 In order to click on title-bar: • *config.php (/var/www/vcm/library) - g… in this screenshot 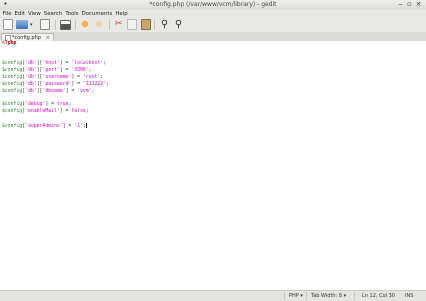, I will do `click(213, 5)`.